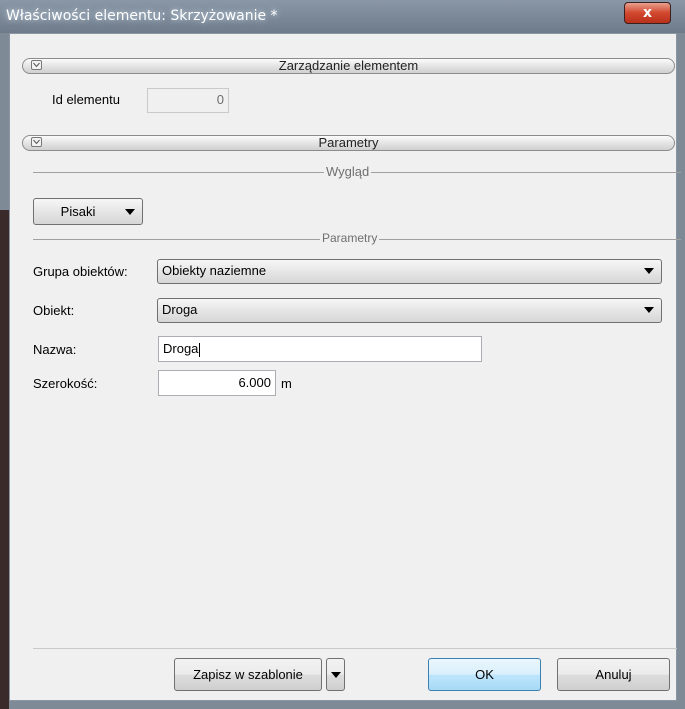  Describe the element at coordinates (484, 674) in the screenshot. I see `ok-button: OK` at that location.